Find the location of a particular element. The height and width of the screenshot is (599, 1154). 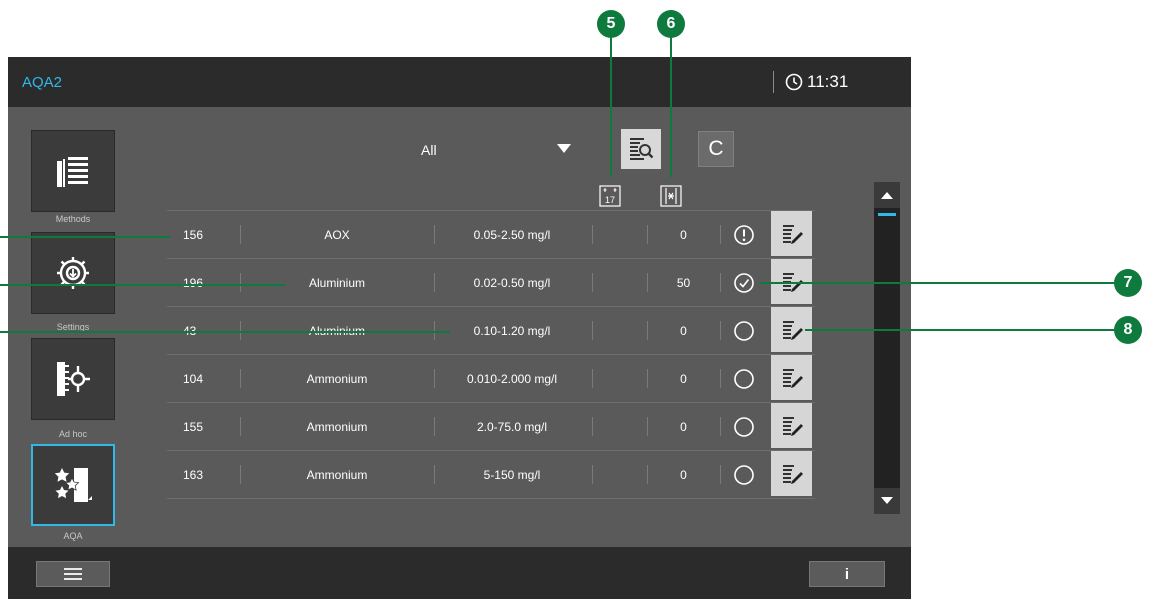

table-row: 155 Ammonium 2.0-75.0 mg/l 0 is located at coordinates (491, 426).